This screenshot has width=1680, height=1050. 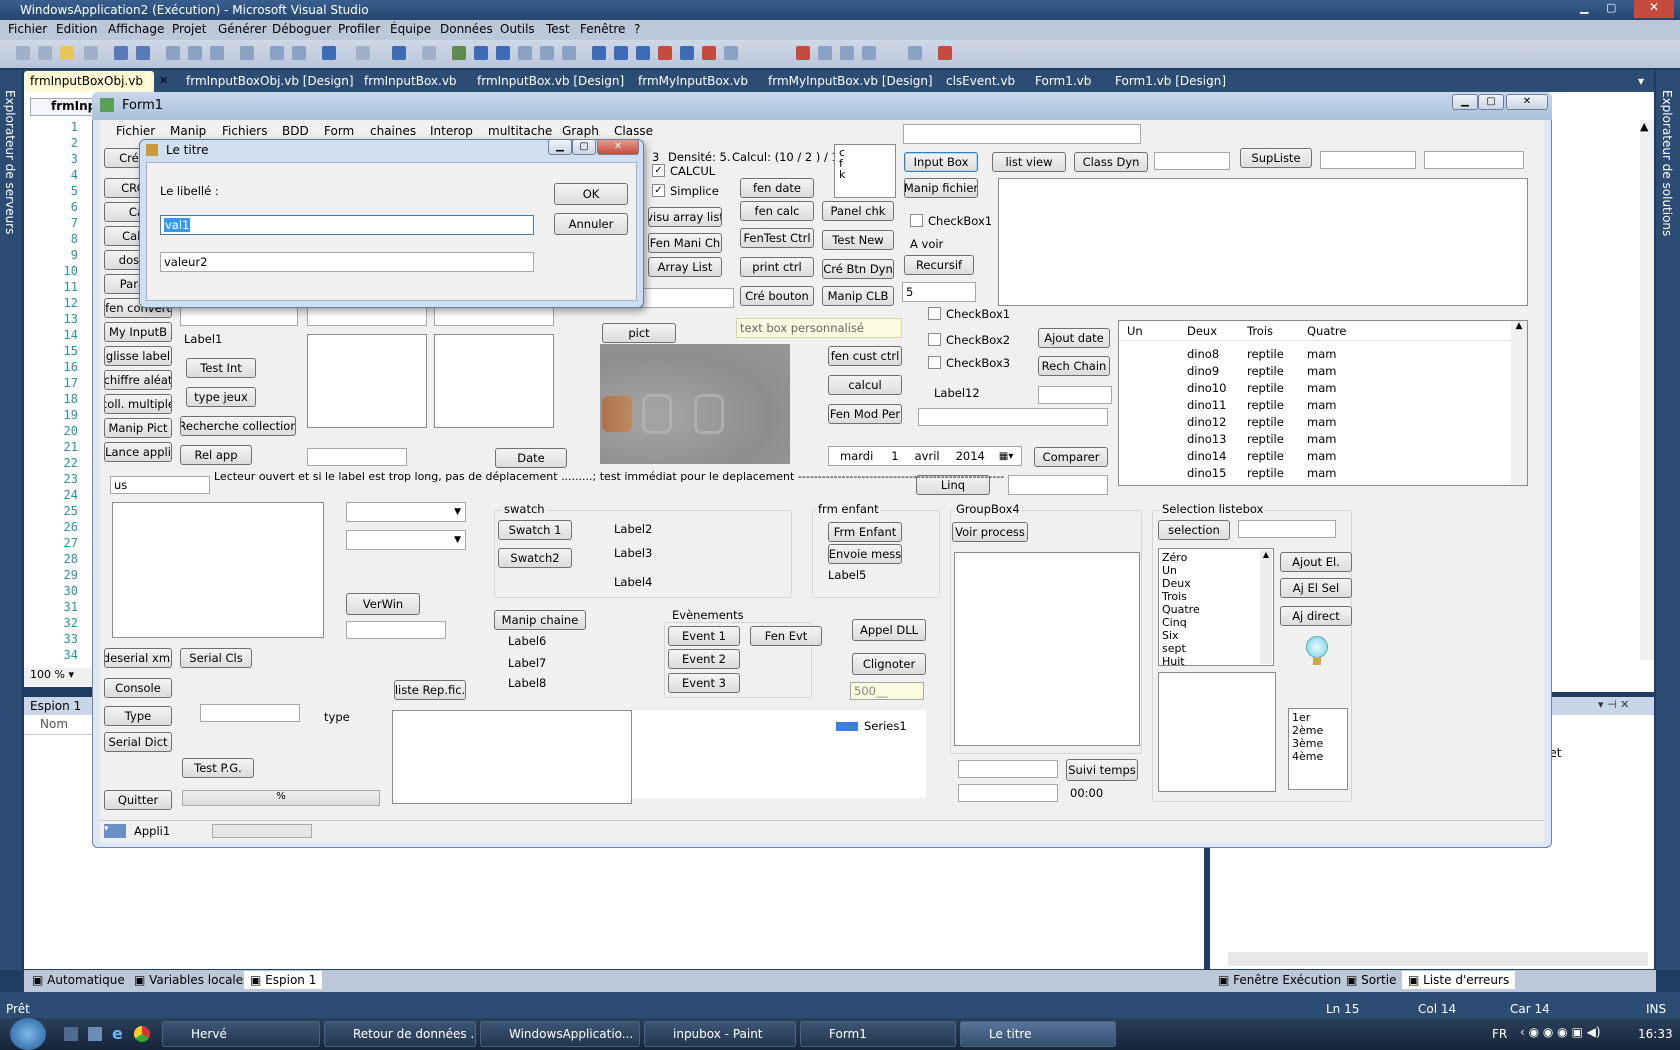 I want to click on list-item: 4ème, so click(x=1318, y=756).